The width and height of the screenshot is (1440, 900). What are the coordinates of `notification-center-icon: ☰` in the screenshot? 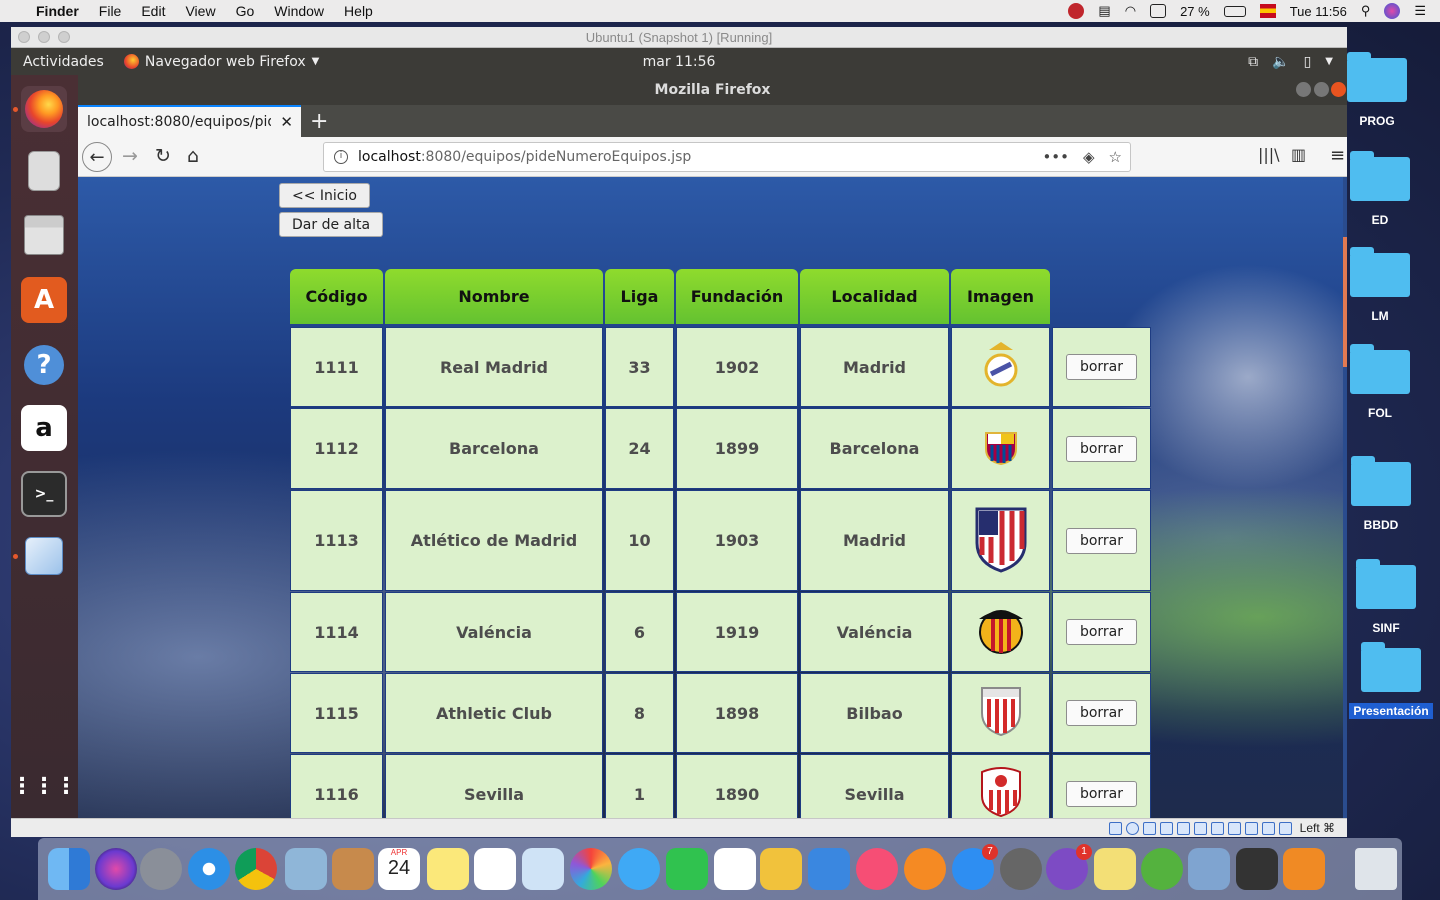 It's located at (1420, 11).